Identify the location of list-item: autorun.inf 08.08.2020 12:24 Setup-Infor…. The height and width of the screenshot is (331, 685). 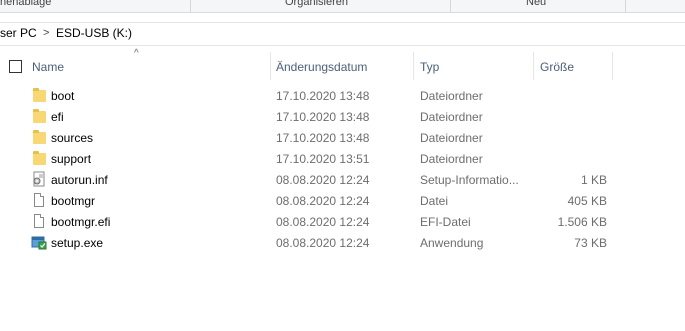
(342, 179).